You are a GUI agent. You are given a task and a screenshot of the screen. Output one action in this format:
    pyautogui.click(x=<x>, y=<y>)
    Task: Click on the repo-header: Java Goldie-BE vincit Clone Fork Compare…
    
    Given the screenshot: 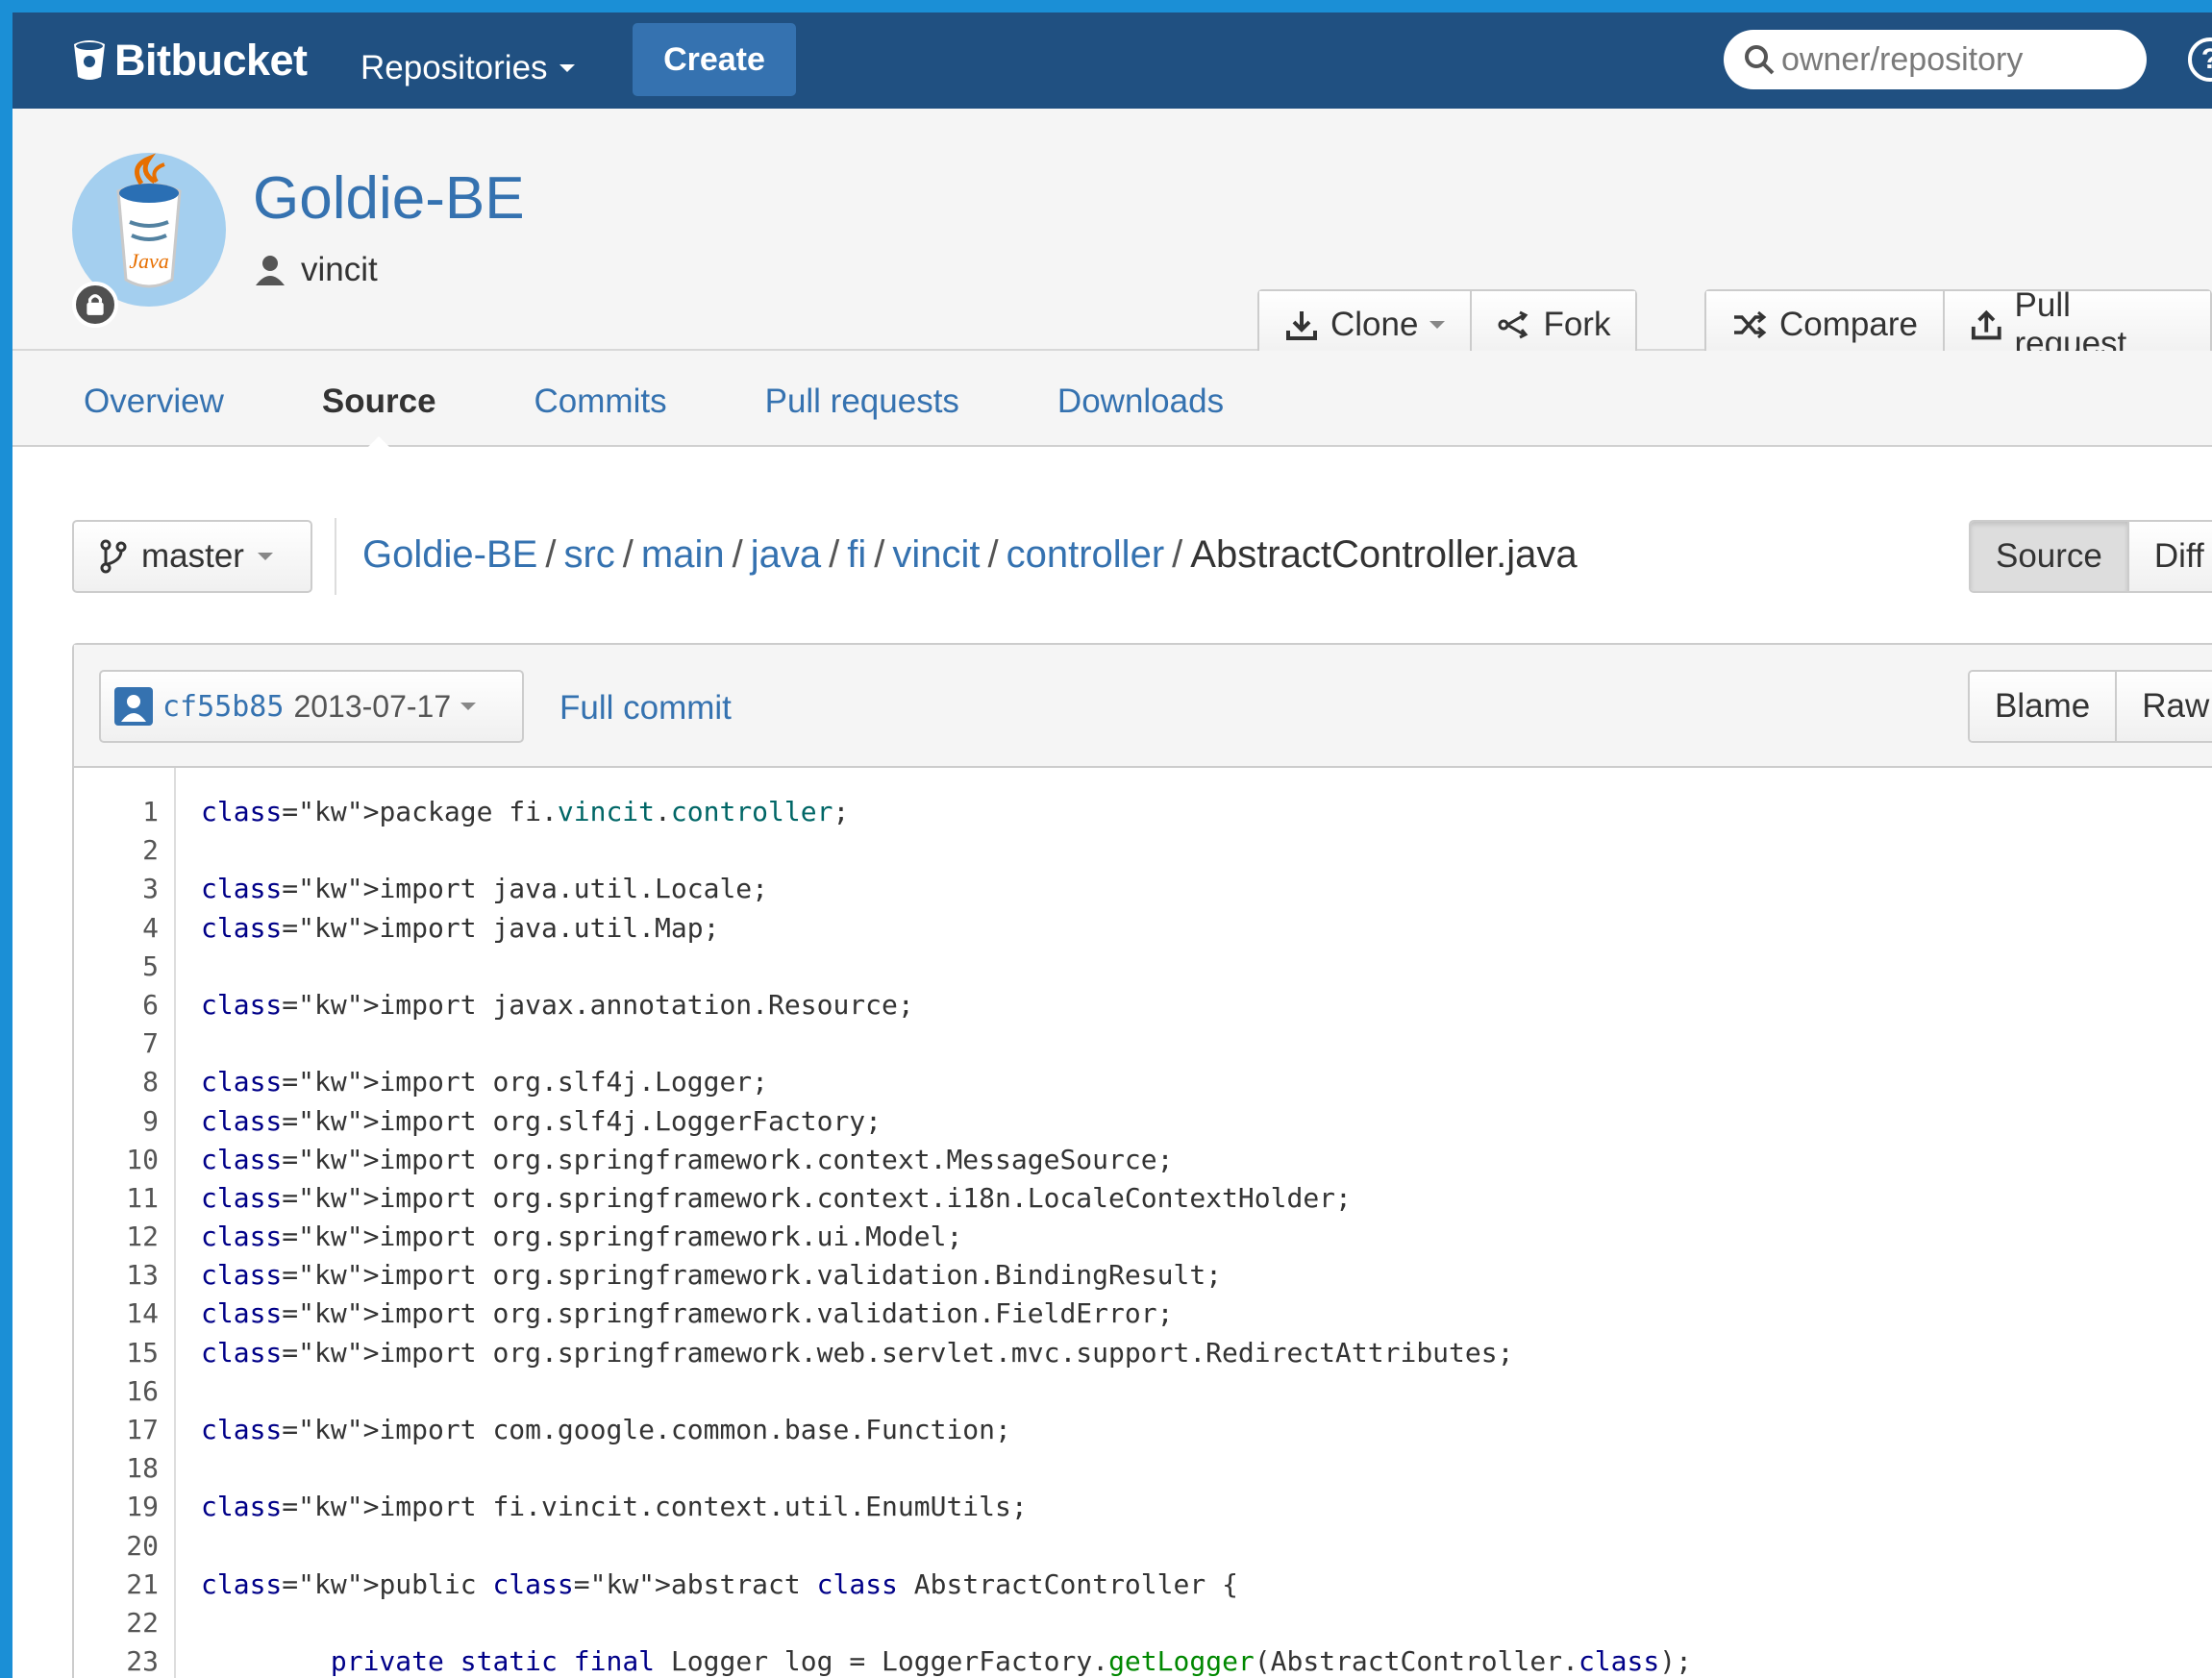 What is the action you would take?
    pyautogui.click(x=1112, y=235)
    